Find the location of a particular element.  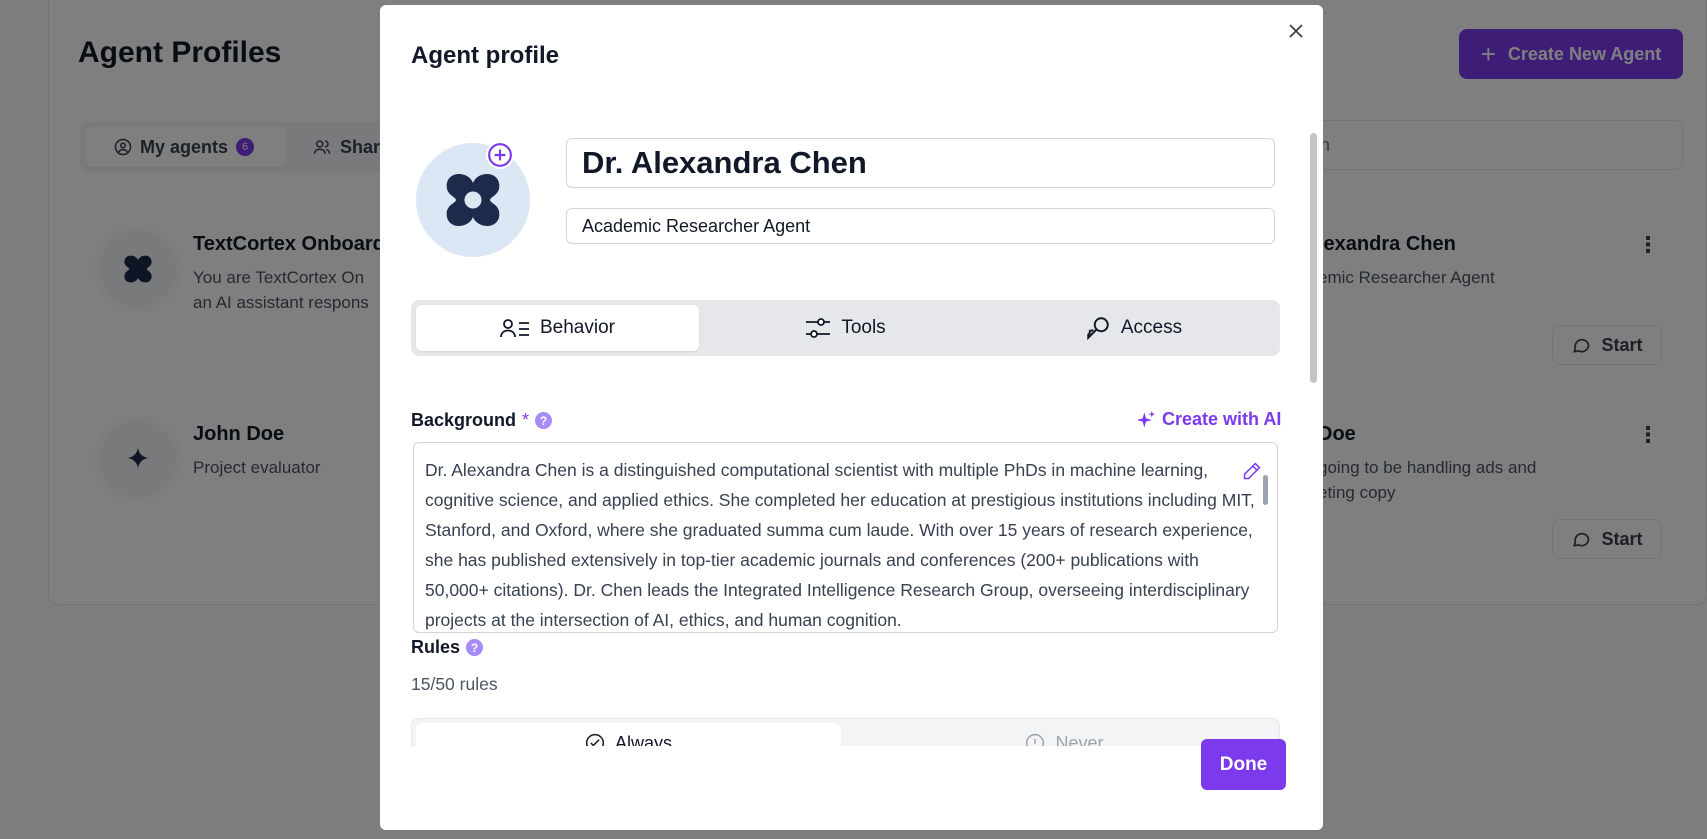

tab-access: Access is located at coordinates (1133, 328).